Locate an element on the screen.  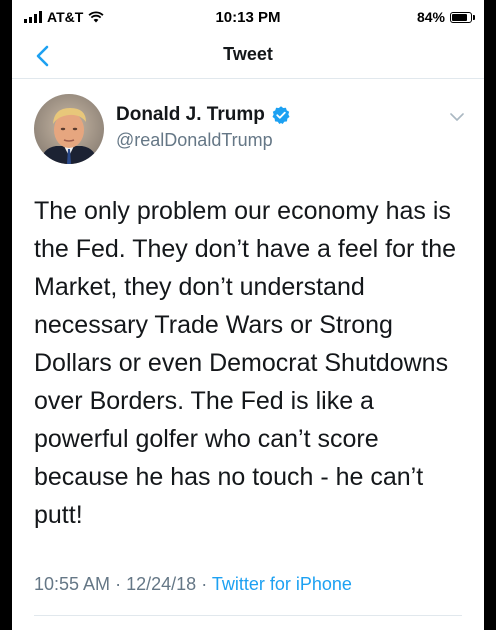
tweet-meta: 10:55 AM · 12/24/18 · Twitter for iPhone is located at coordinates (193, 584).